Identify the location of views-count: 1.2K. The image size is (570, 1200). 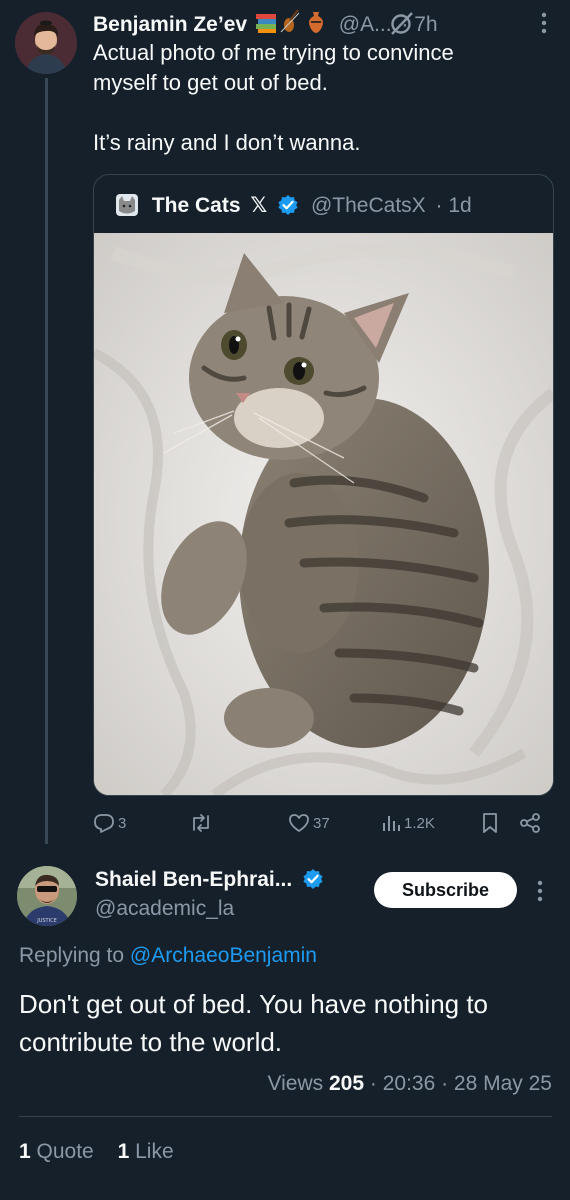
(419, 823).